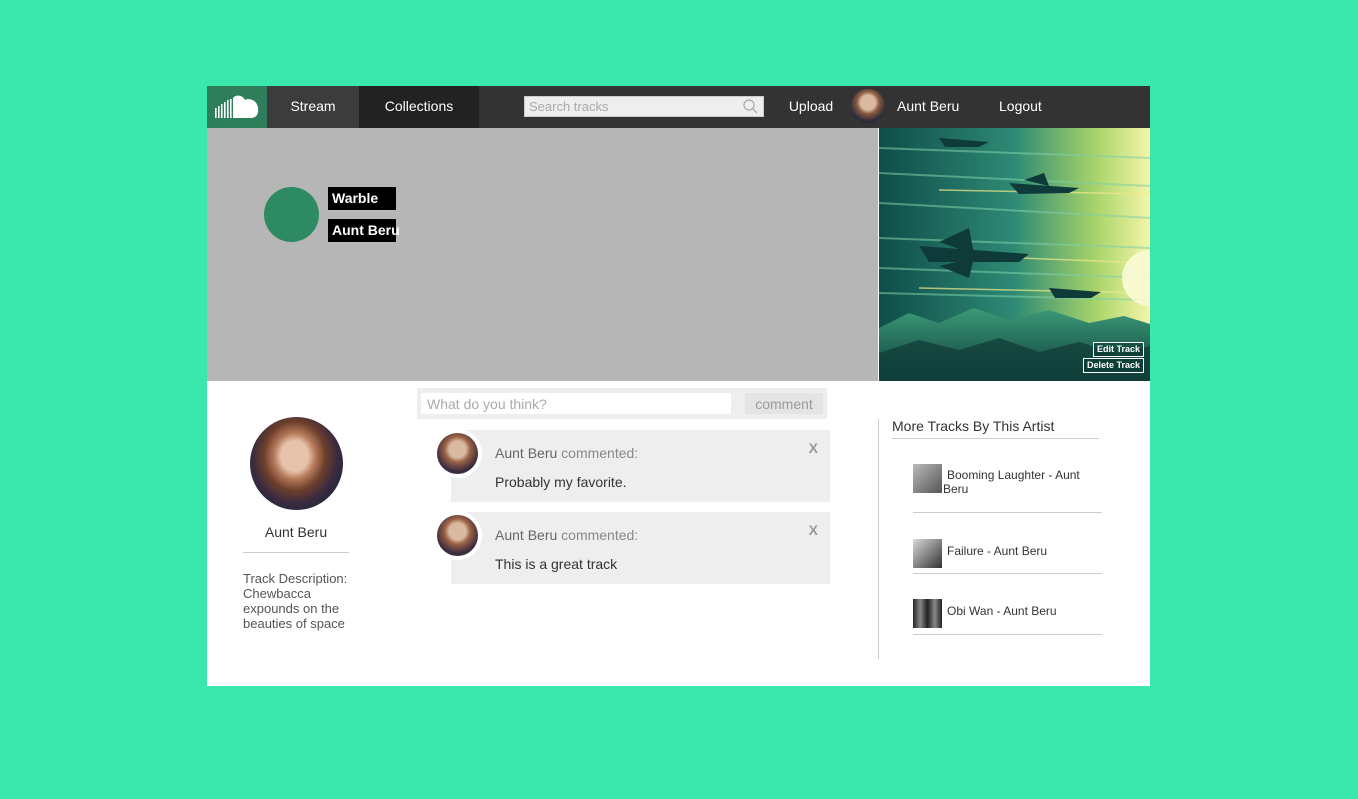 This screenshot has width=1358, height=799. I want to click on more-track-text: Obi Wan - Aunt Beru, so click(1002, 611).